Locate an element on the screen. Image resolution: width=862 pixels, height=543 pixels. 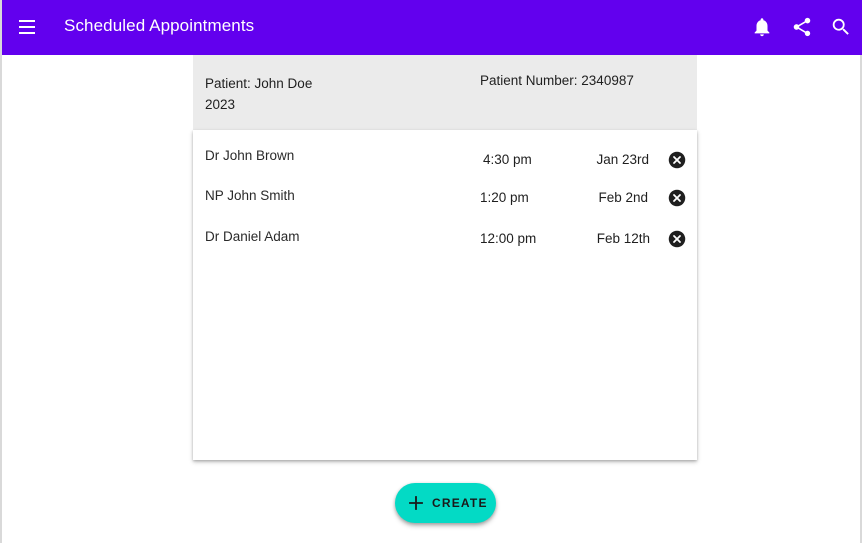
menu-icon is located at coordinates (27, 27).